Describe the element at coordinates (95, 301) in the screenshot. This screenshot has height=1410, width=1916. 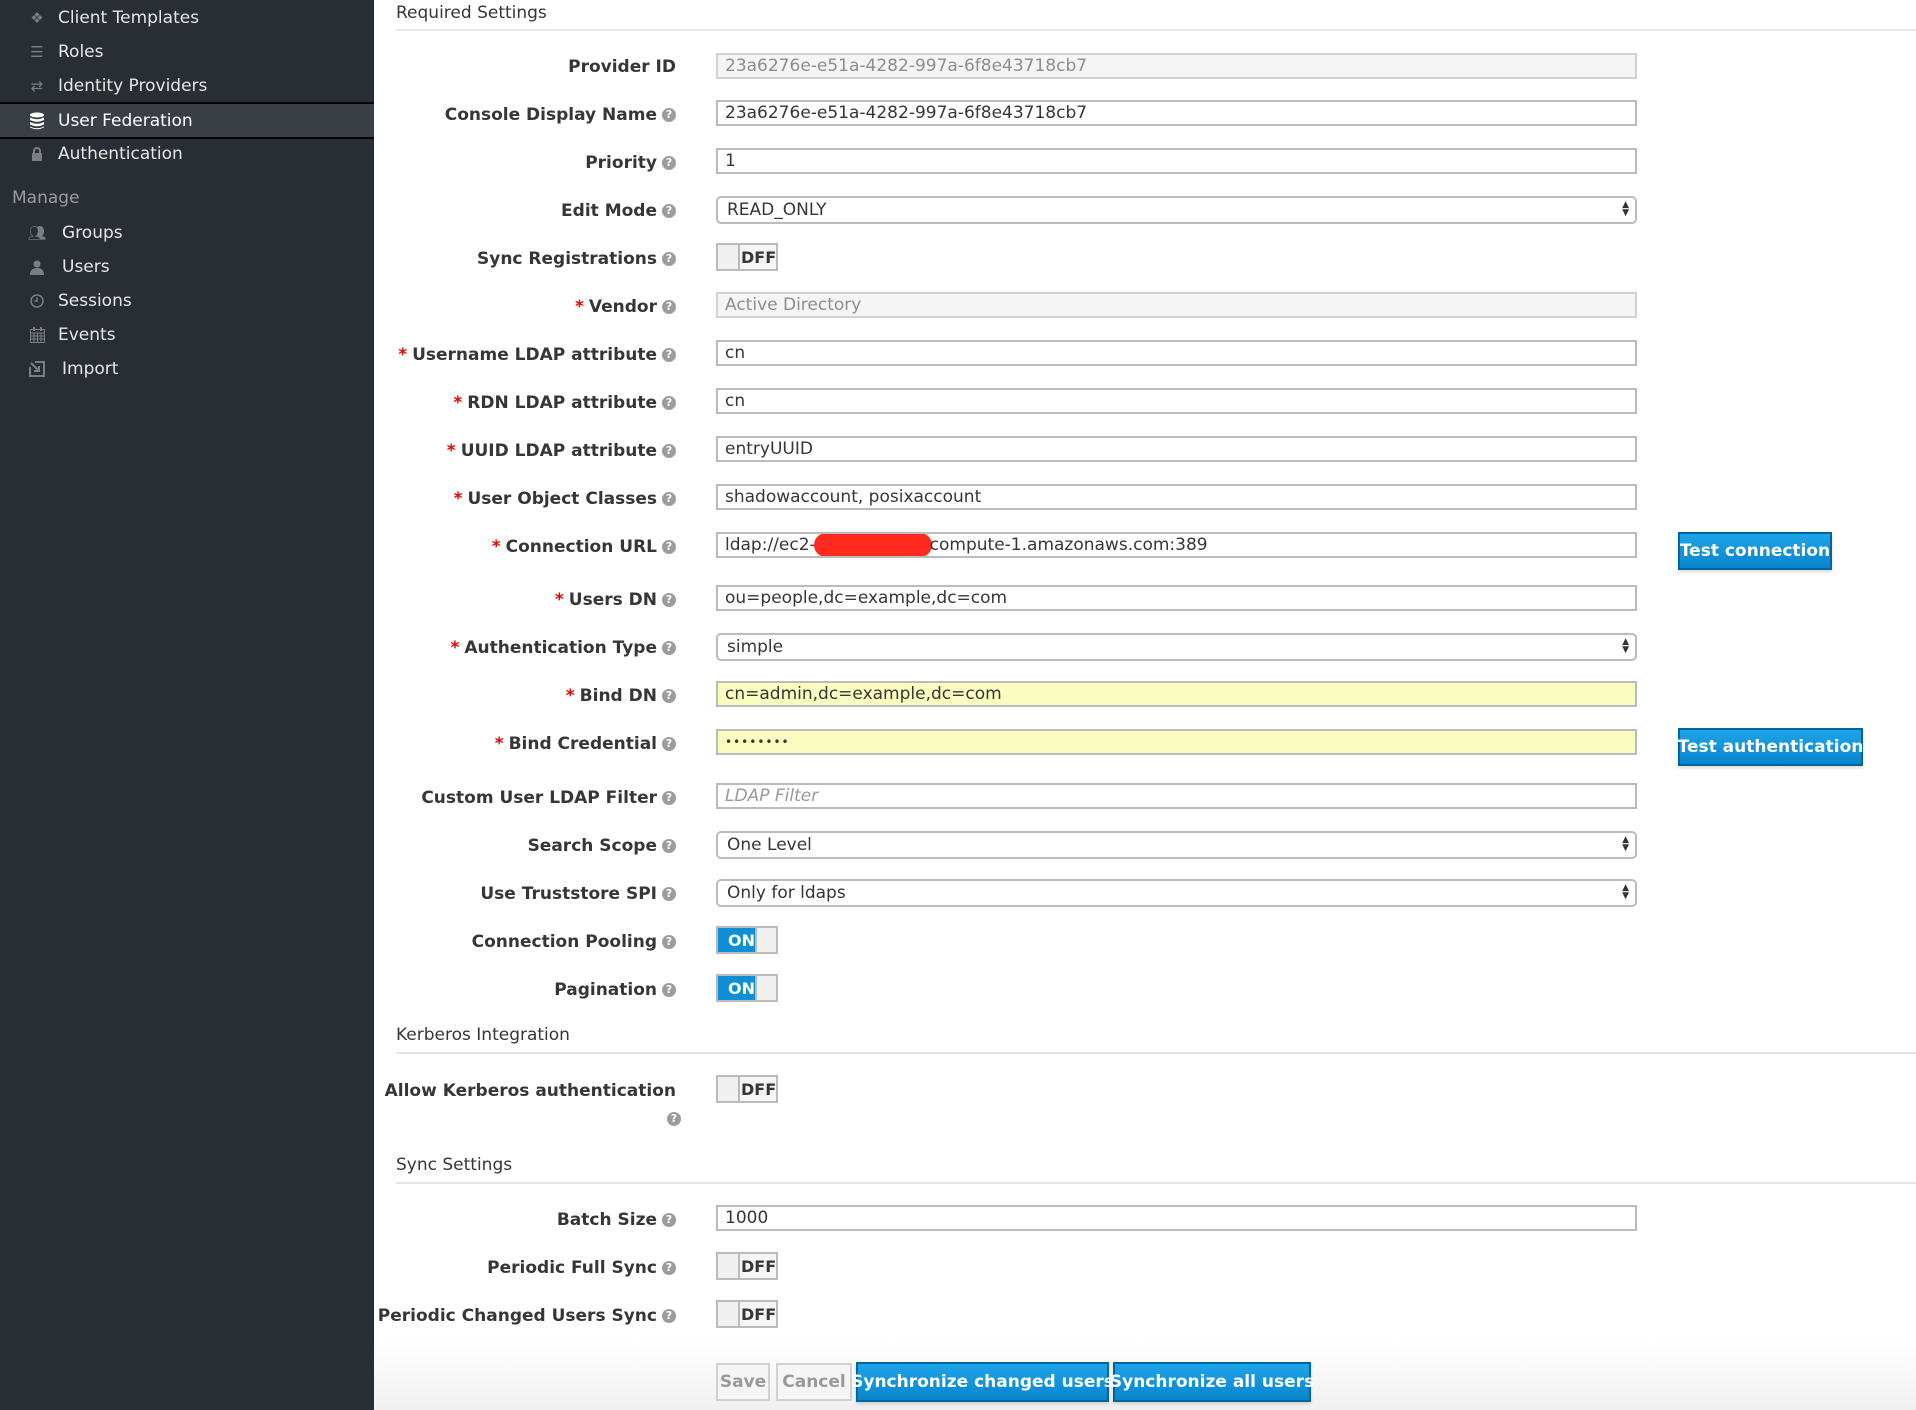
I see `sidebar-item-label: Sessions` at that location.